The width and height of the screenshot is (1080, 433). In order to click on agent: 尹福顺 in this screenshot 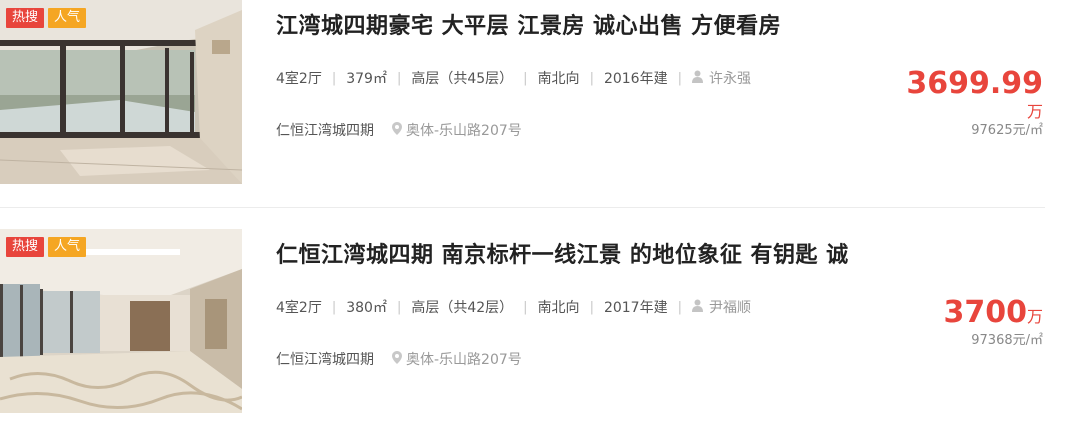, I will do `click(721, 307)`.